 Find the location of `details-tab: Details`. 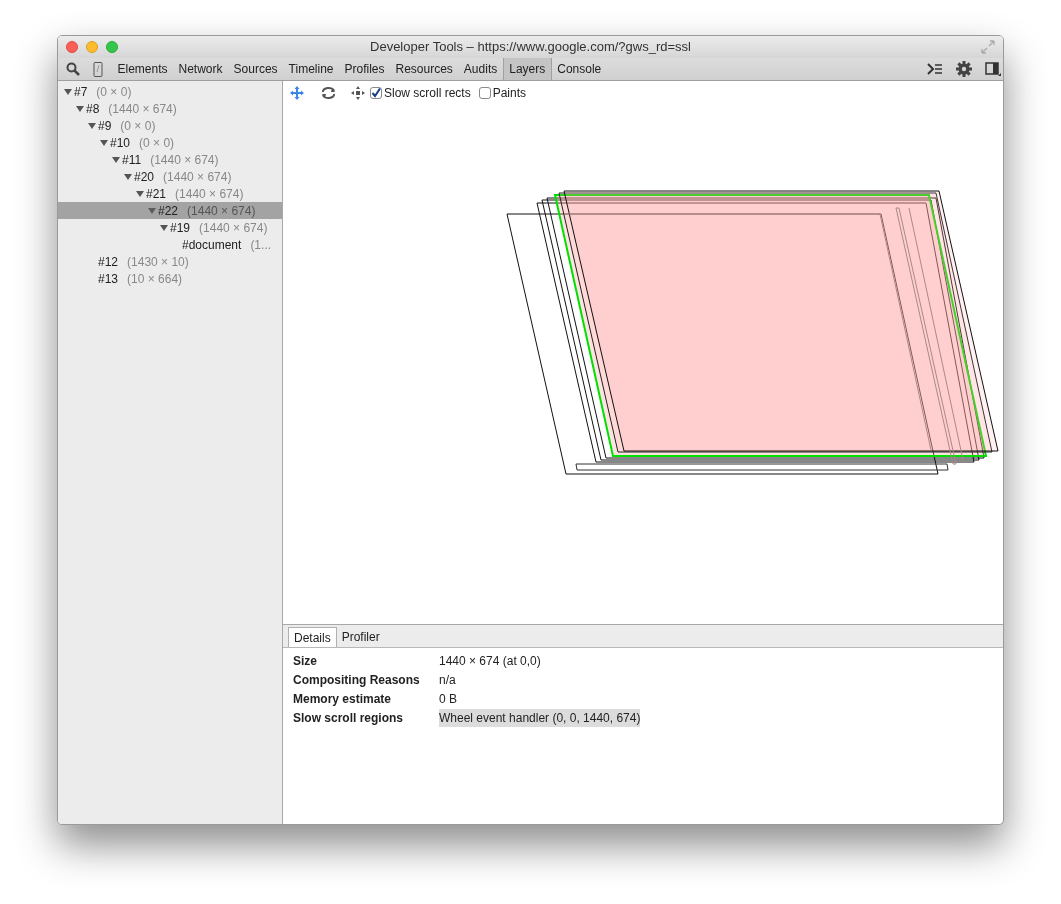

details-tab: Details is located at coordinates (312, 637).